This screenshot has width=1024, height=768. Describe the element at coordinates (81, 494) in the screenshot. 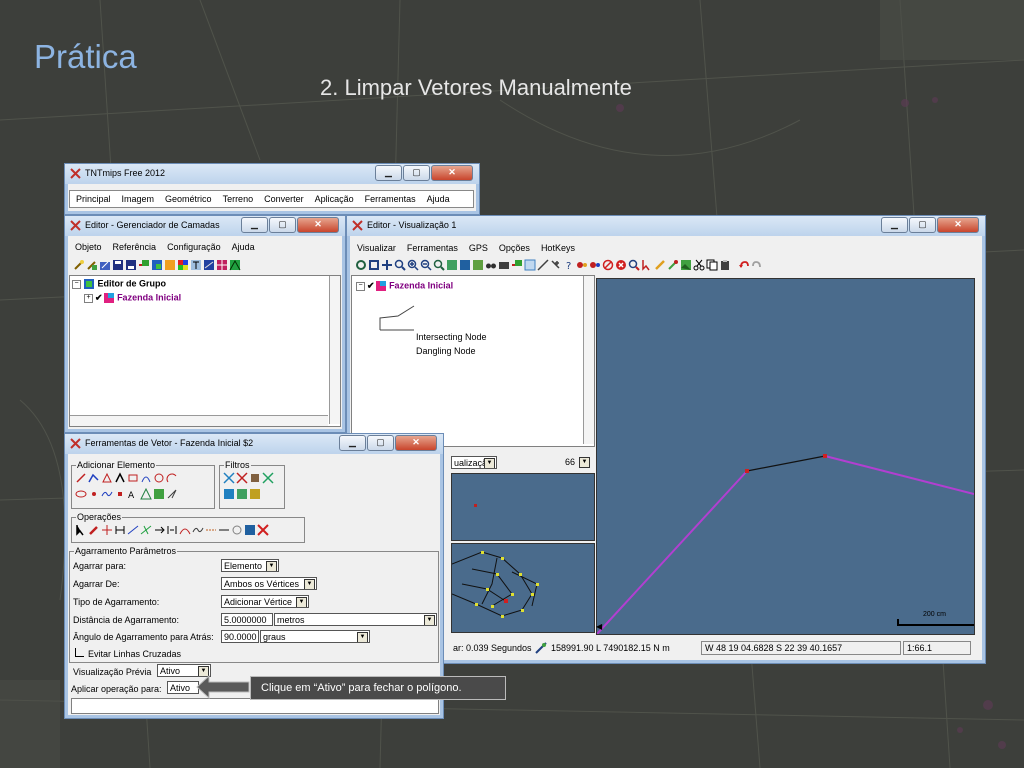

I see `add-ellipse-icon` at that location.